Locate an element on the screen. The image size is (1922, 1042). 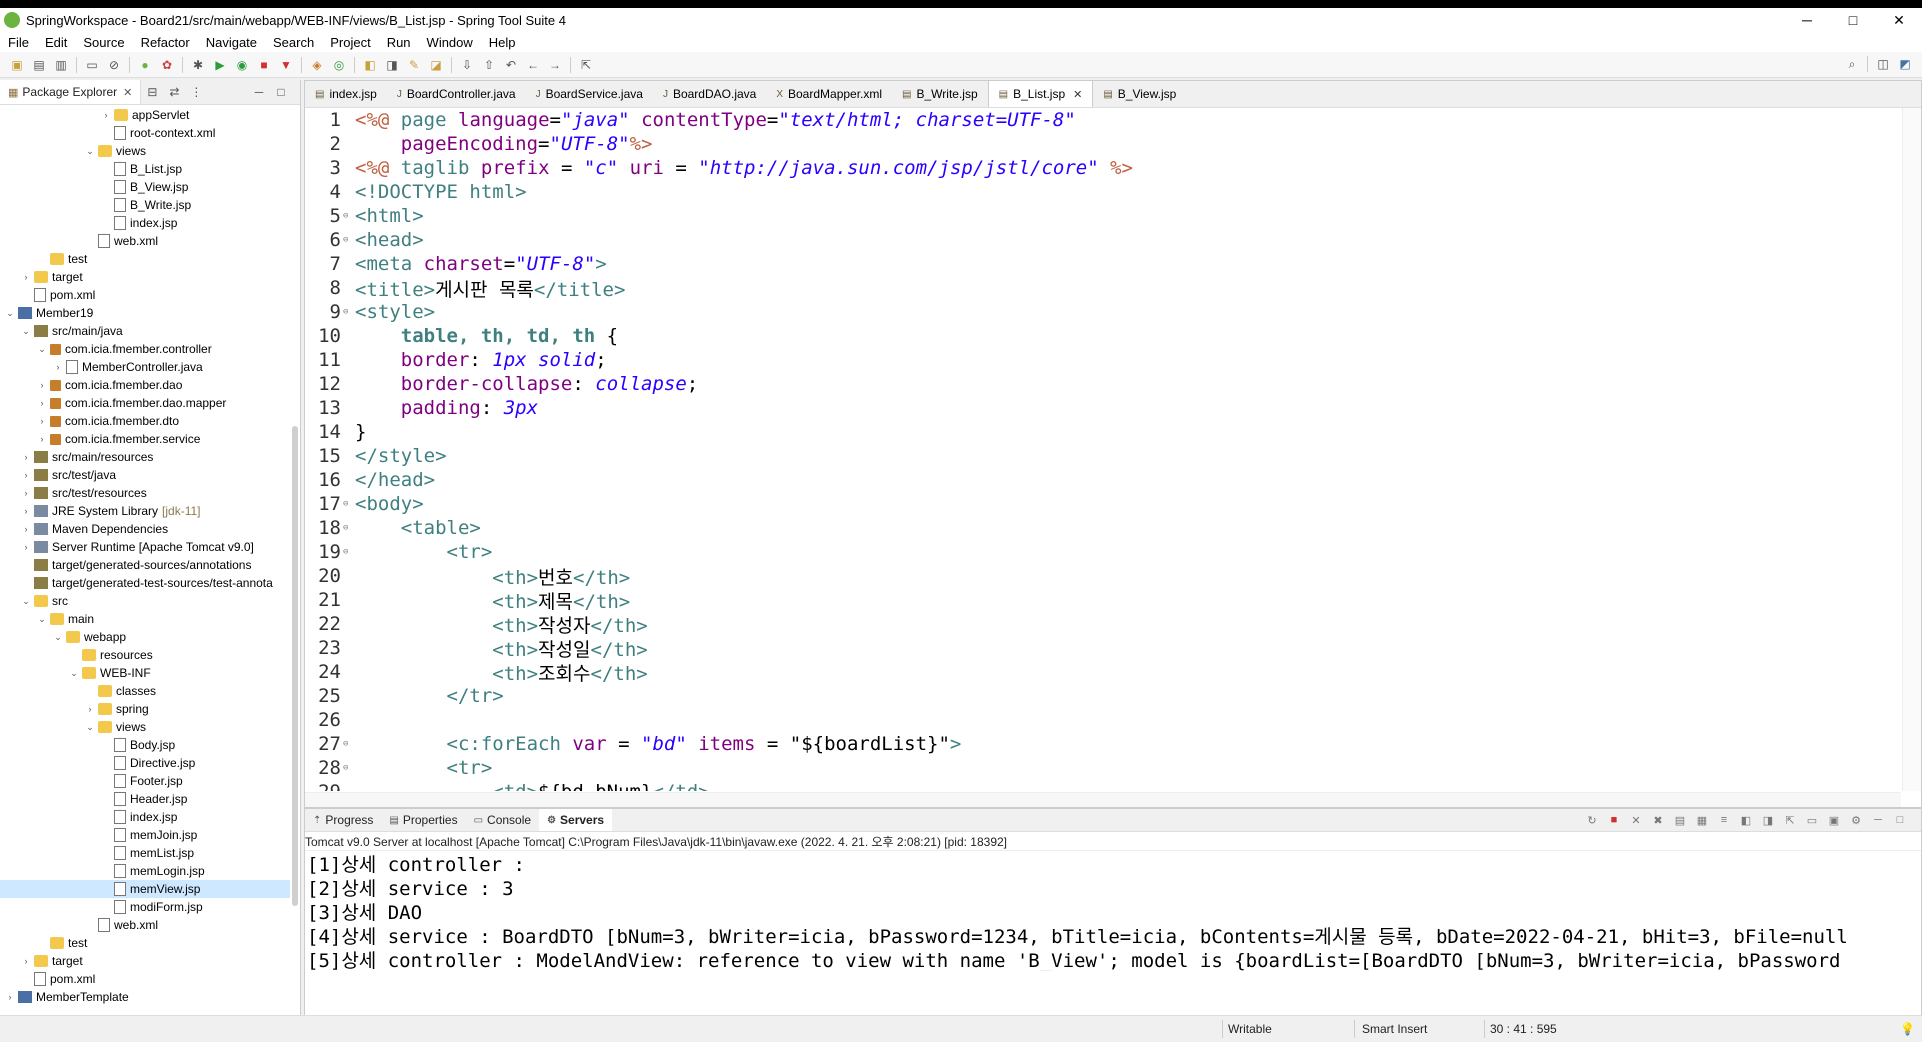
tree-item: › JRE System Library [jdk-11] is located at coordinates (145, 511).